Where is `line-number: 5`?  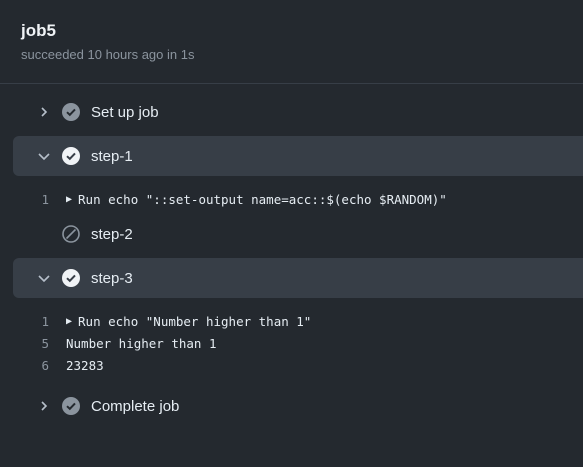 line-number: 5 is located at coordinates (33, 343).